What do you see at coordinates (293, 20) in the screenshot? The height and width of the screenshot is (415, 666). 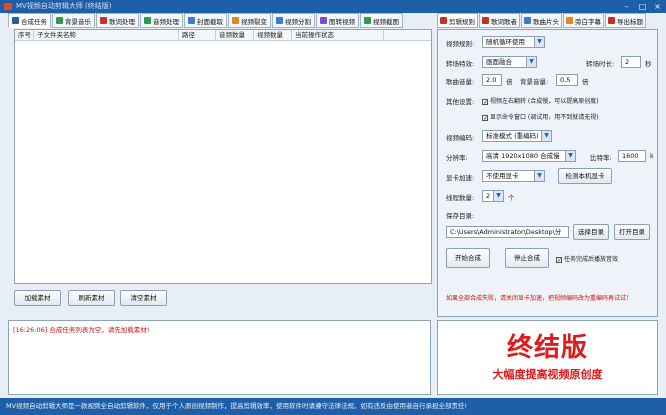 I see `tab-7: 视频分割` at bounding box center [293, 20].